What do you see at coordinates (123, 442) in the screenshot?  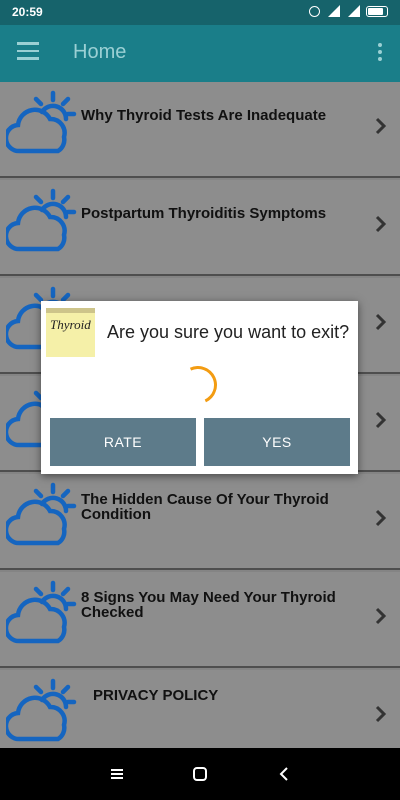 I see `rate-button: RATE` at bounding box center [123, 442].